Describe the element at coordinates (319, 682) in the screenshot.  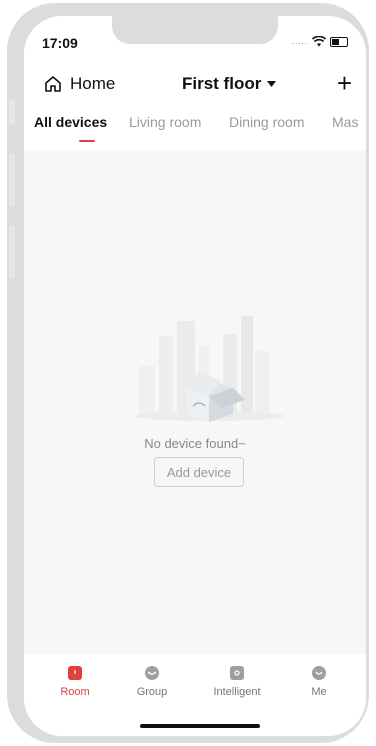
I see `nav-me: Me` at that location.